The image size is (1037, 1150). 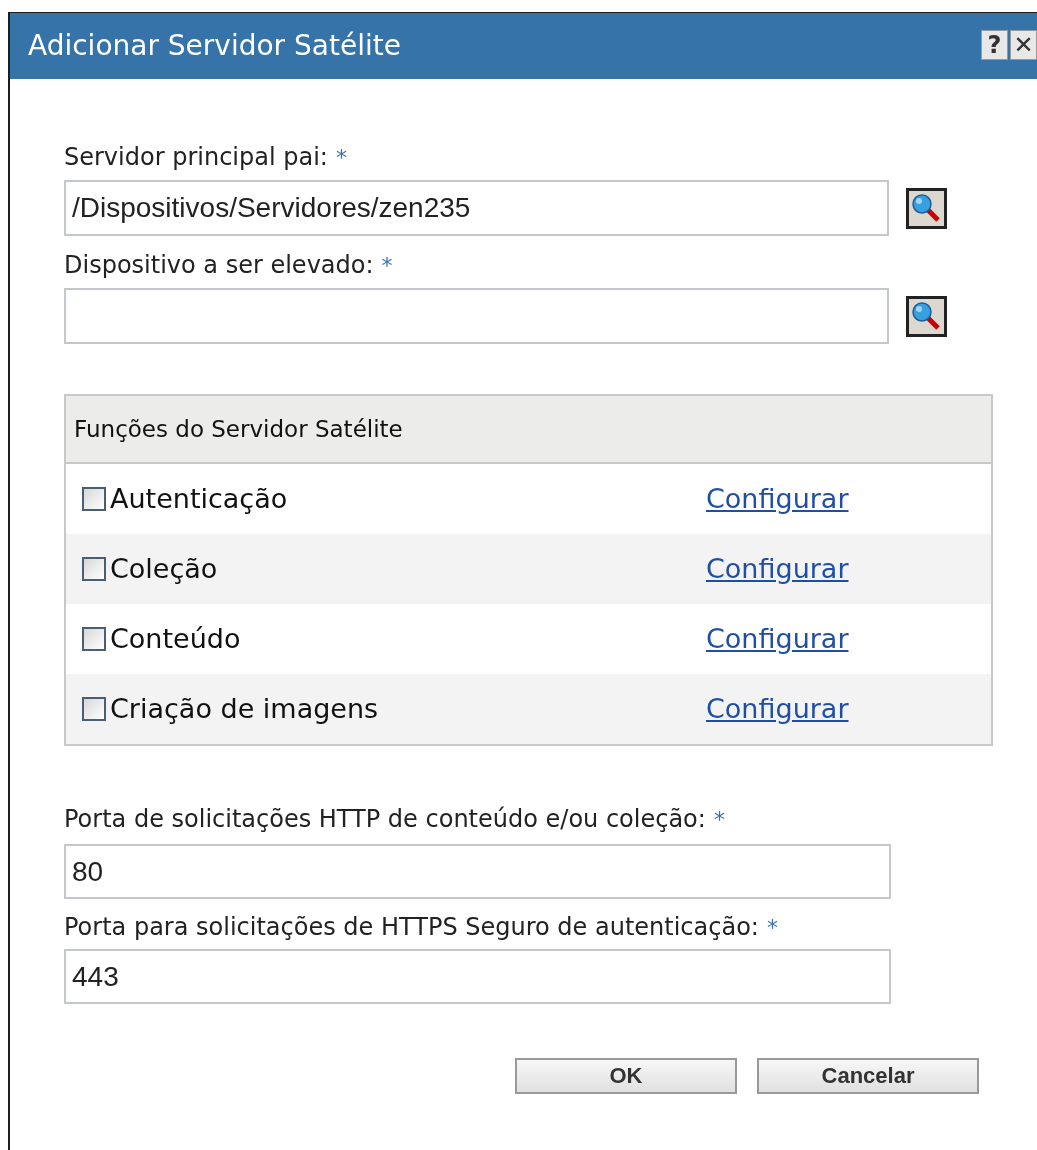 I want to click on input-field, so click(x=476, y=316).